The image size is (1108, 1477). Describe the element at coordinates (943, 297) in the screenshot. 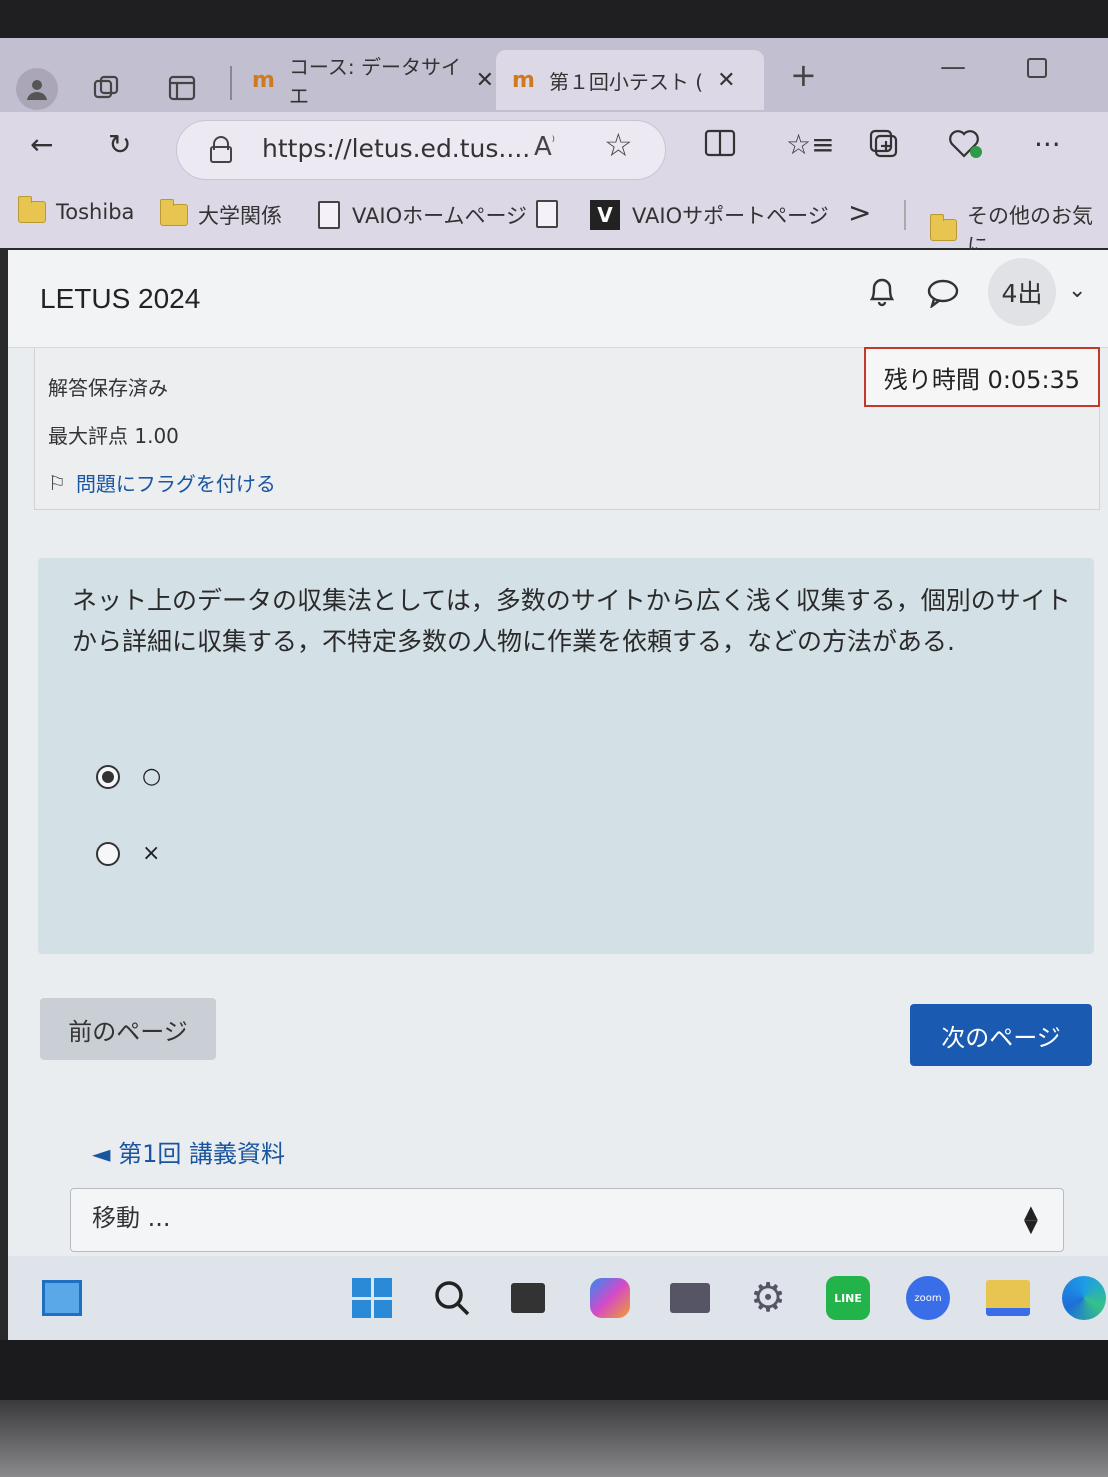

I see `messages-icon` at that location.